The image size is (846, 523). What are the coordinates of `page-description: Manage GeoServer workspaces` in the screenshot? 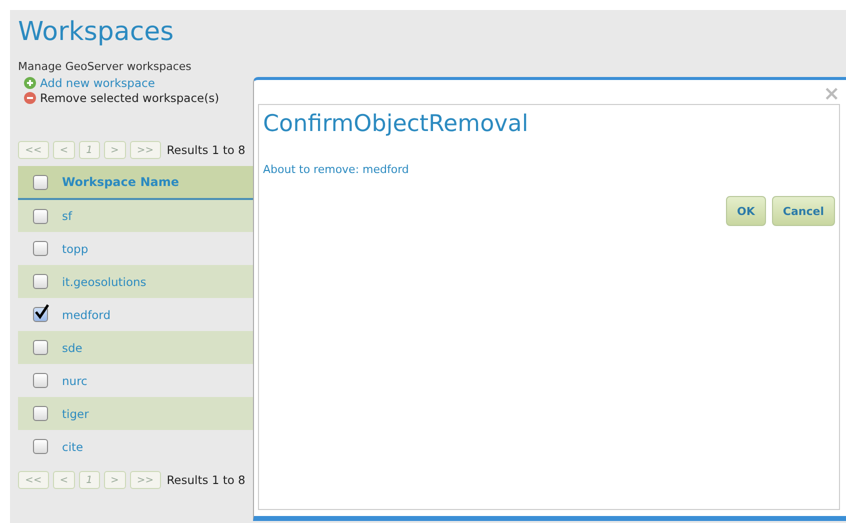 It's located at (105, 66).